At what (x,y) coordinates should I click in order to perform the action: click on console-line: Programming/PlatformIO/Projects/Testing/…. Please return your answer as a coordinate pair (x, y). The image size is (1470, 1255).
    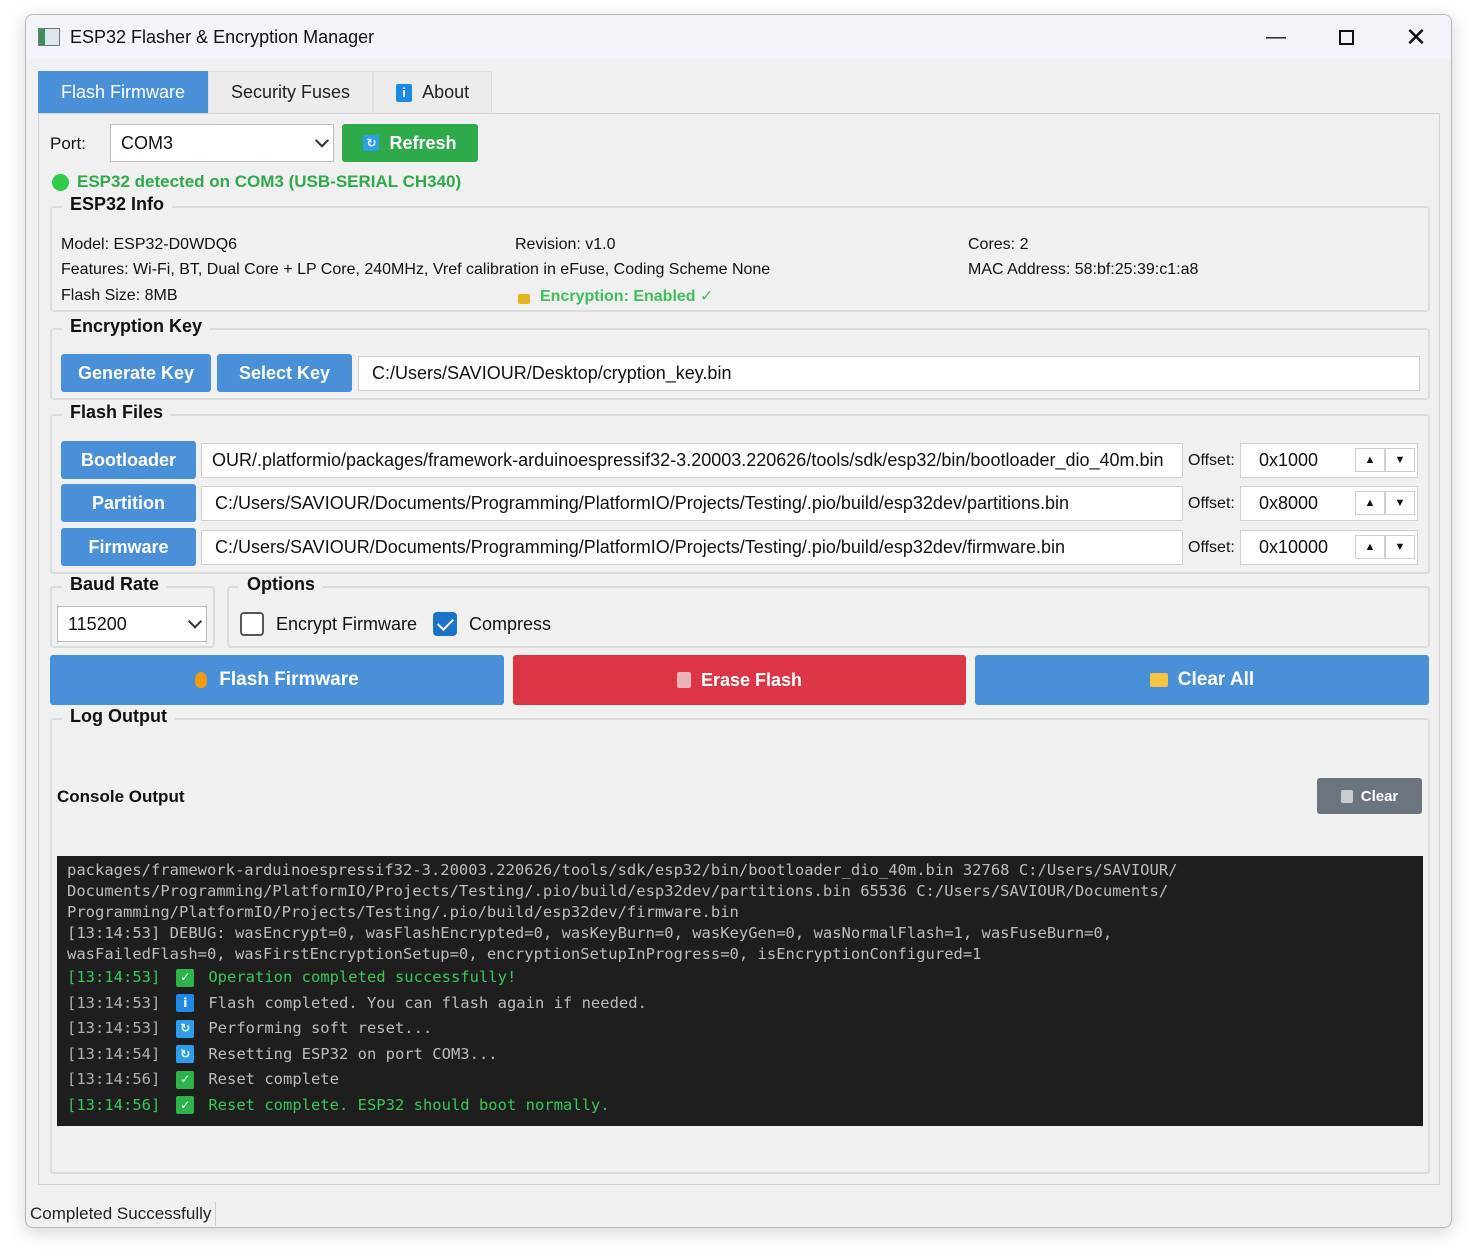
    Looking at the image, I should click on (403, 912).